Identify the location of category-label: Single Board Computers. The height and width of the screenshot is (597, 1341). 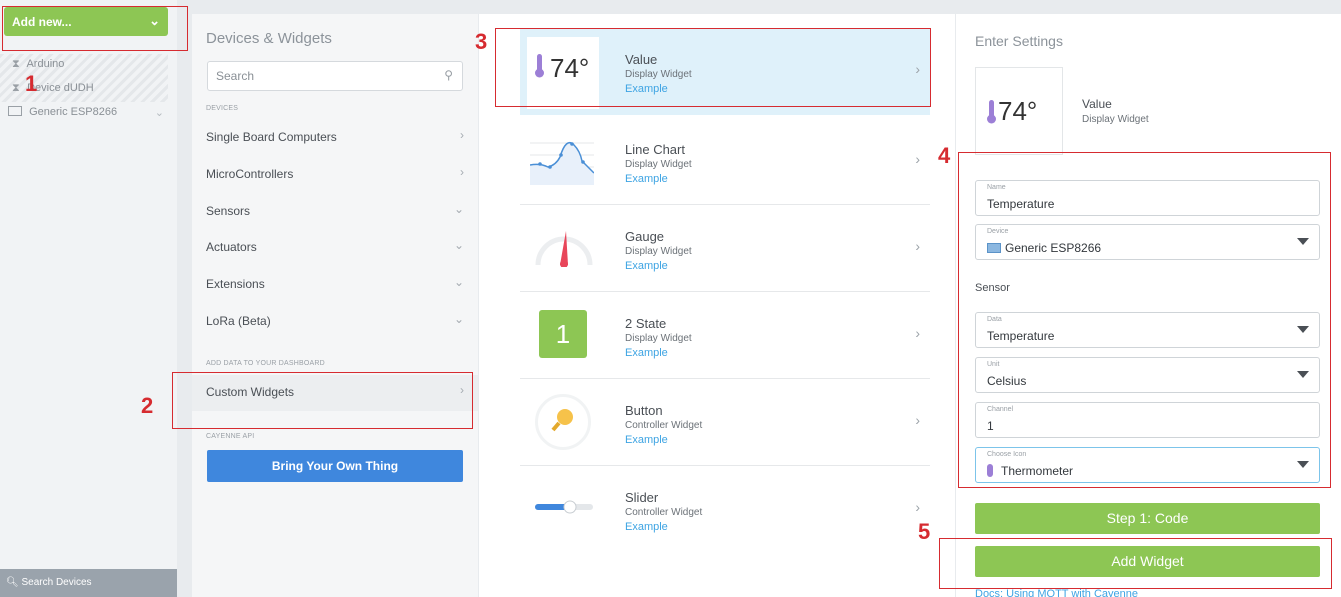
(271, 137).